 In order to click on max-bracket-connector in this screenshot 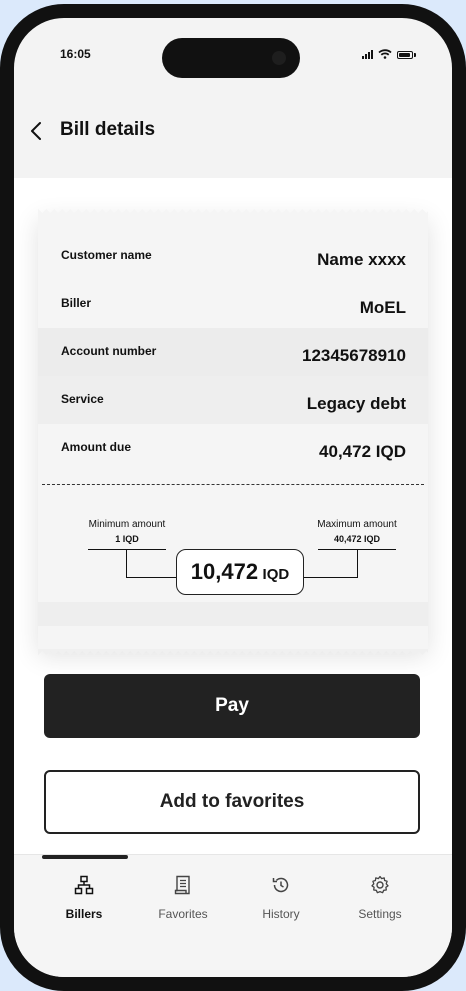, I will do `click(331, 563)`.